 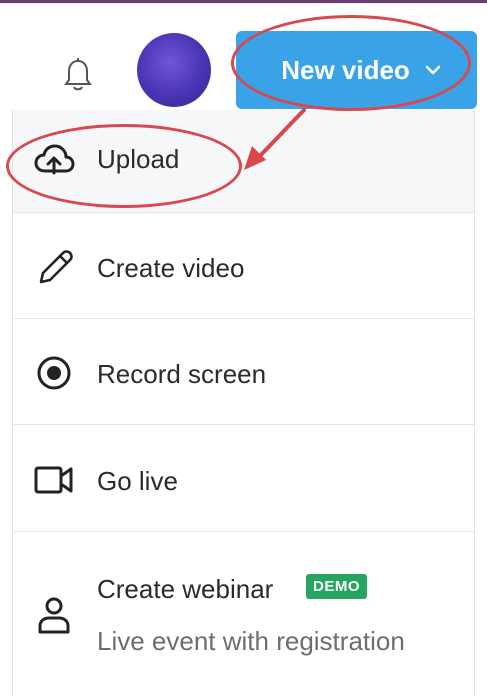 What do you see at coordinates (54, 373) in the screenshot?
I see `record-icon` at bounding box center [54, 373].